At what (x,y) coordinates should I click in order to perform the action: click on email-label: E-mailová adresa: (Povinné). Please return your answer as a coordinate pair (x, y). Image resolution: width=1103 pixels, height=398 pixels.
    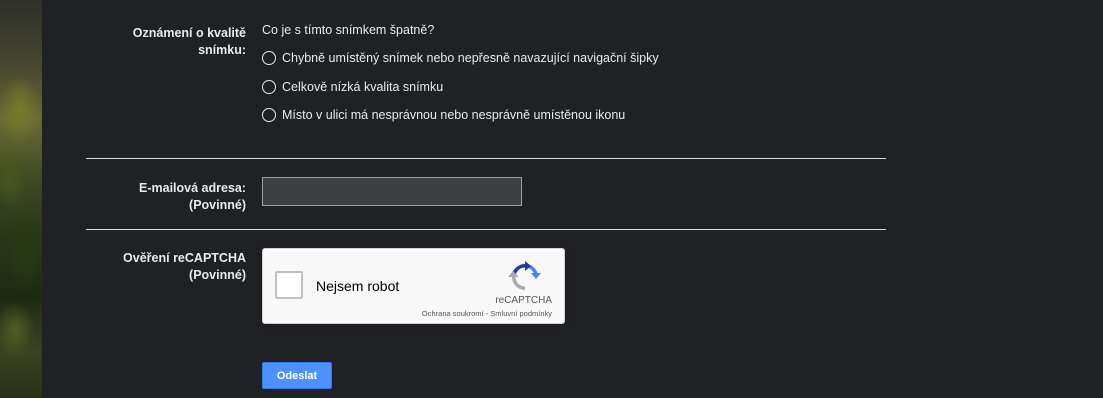
    Looking at the image, I should click on (192, 196).